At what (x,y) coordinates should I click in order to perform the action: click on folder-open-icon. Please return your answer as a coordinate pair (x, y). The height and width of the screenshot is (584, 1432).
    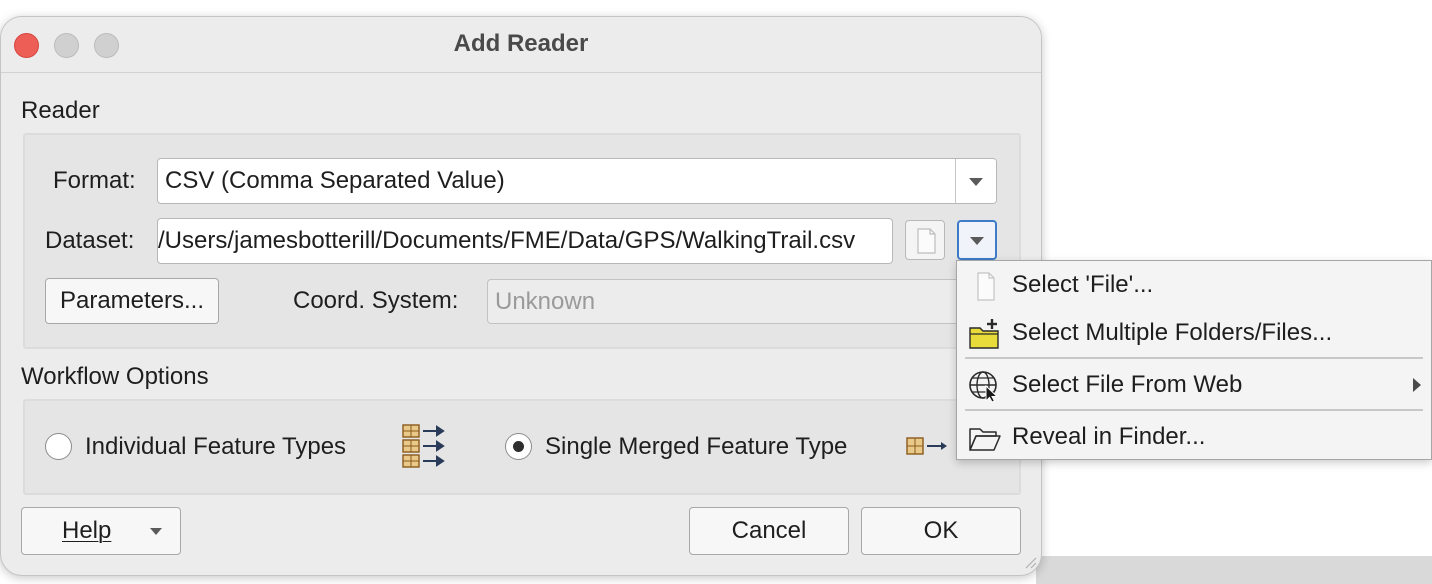
    Looking at the image, I should click on (985, 439).